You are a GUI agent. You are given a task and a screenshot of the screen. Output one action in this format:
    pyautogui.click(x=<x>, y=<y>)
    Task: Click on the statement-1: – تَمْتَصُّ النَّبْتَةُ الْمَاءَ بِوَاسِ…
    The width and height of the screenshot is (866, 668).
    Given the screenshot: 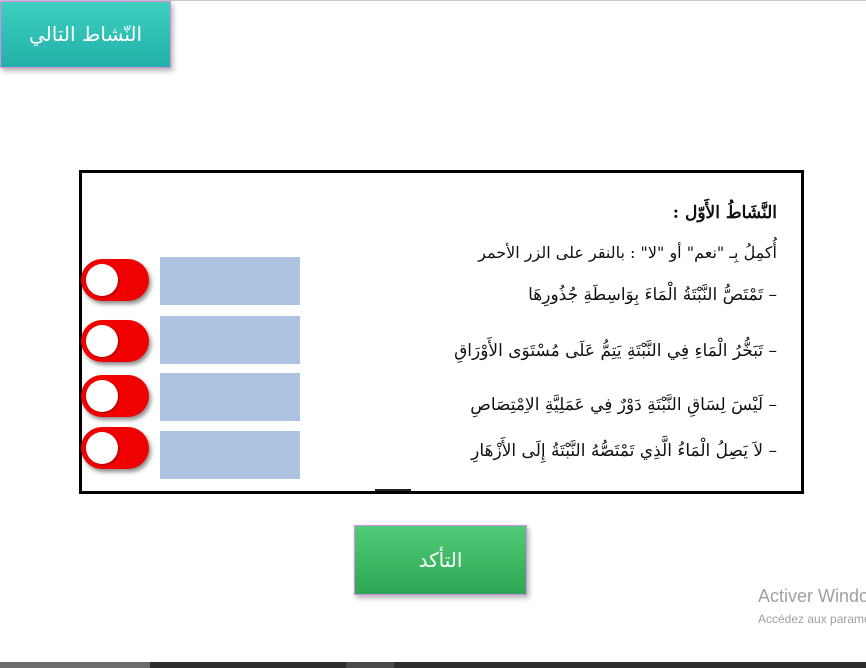 What is the action you would take?
    pyautogui.click(x=652, y=295)
    